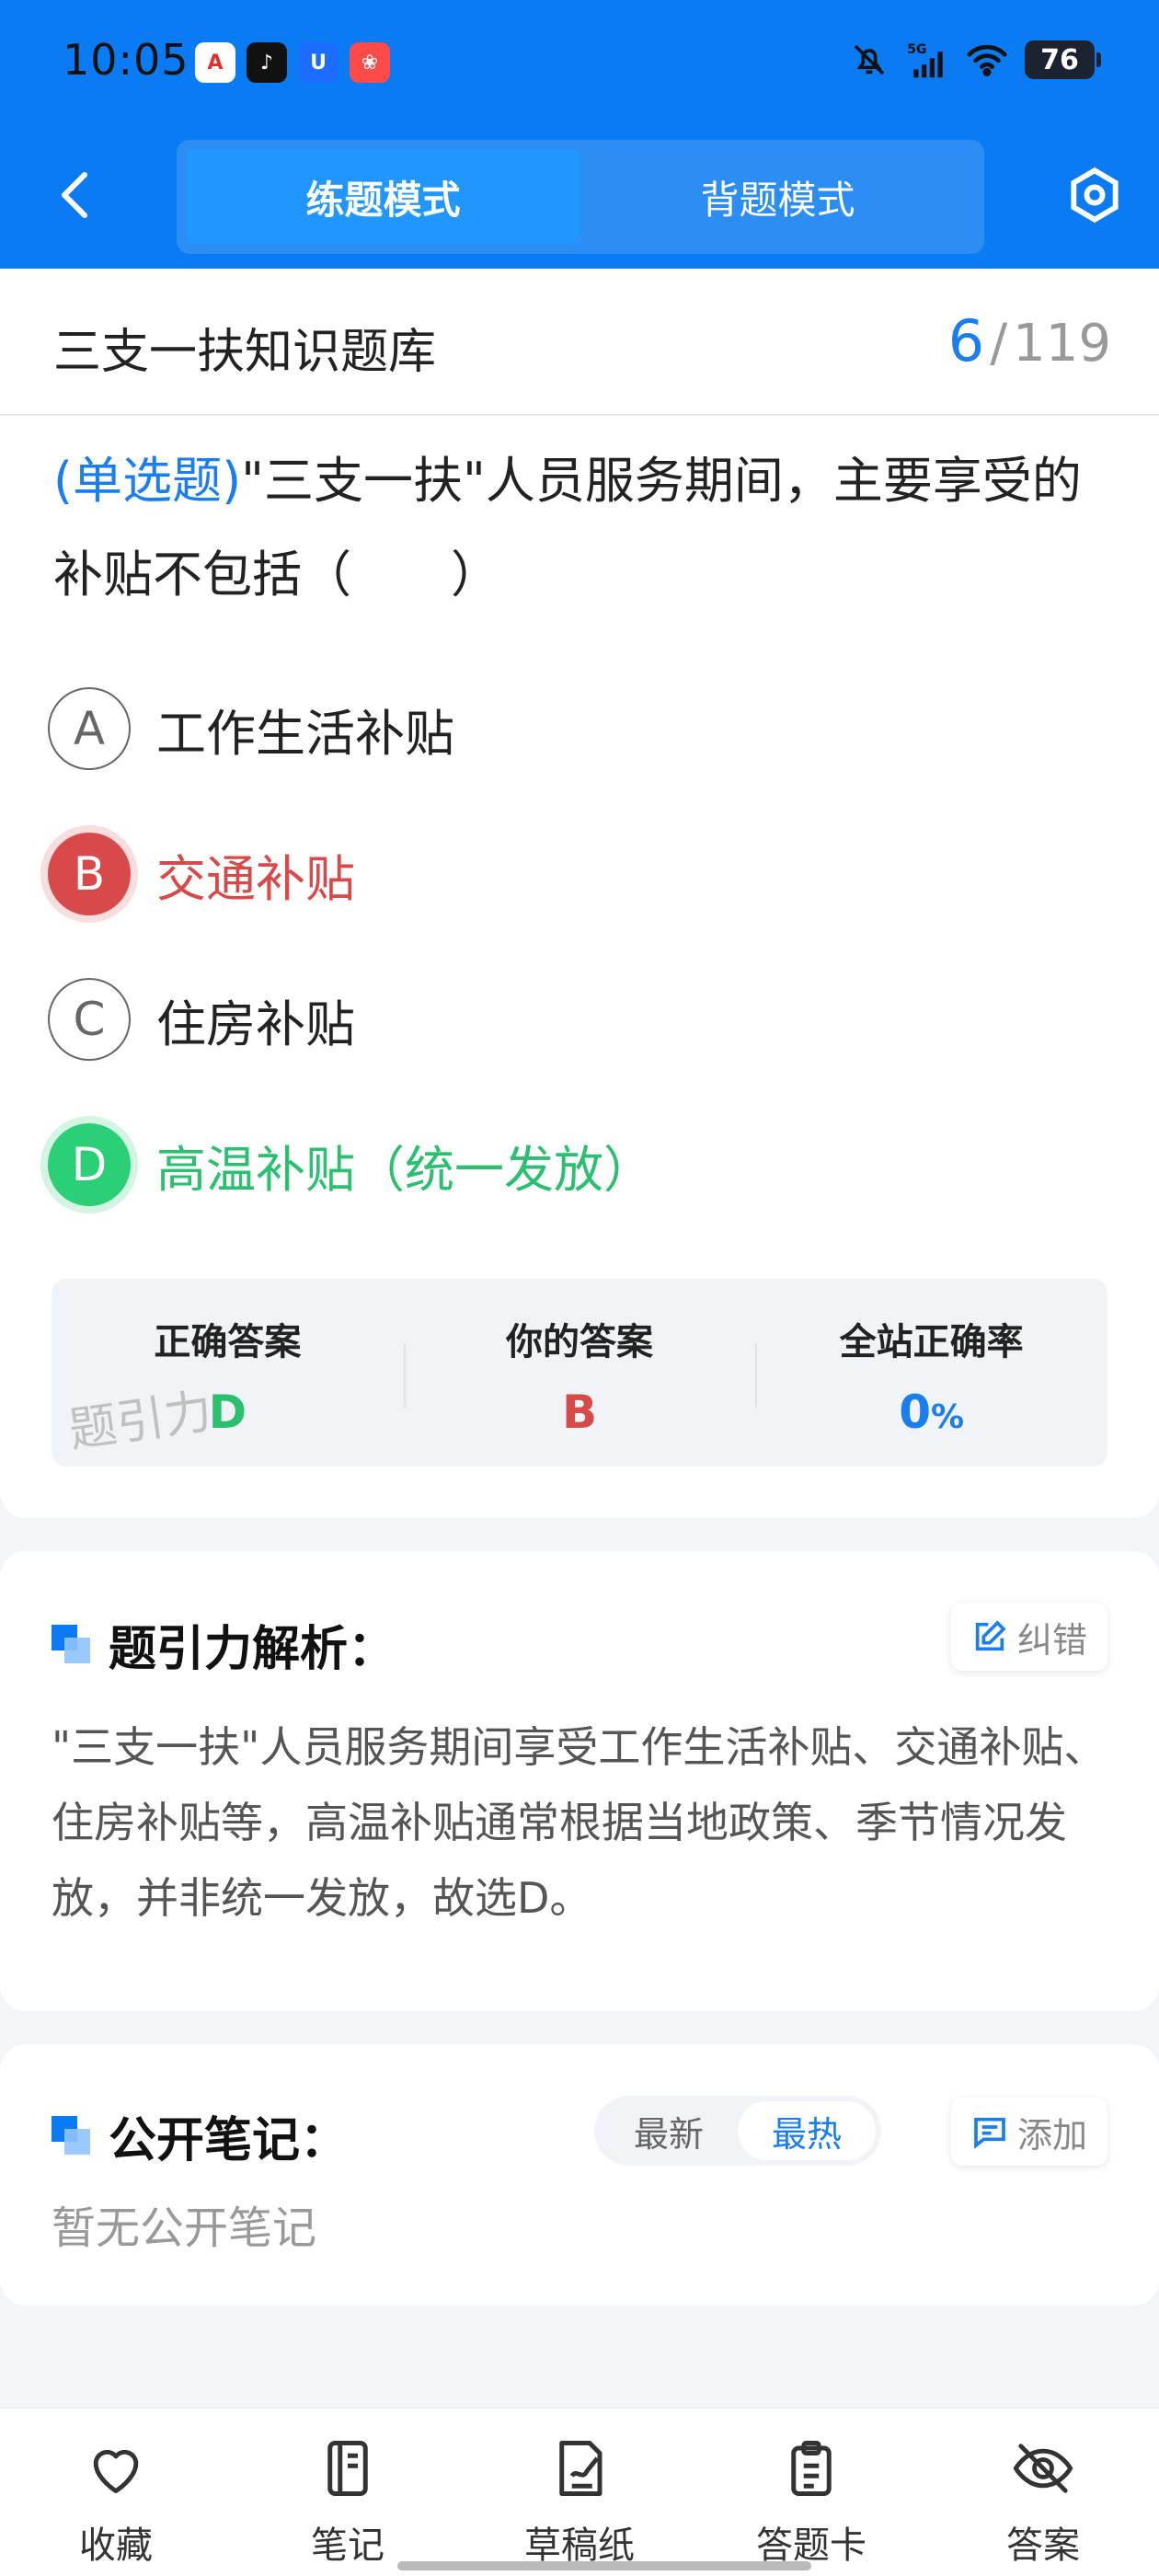  Describe the element at coordinates (1063, 59) in the screenshot. I see `battery-indicator: 76` at that location.